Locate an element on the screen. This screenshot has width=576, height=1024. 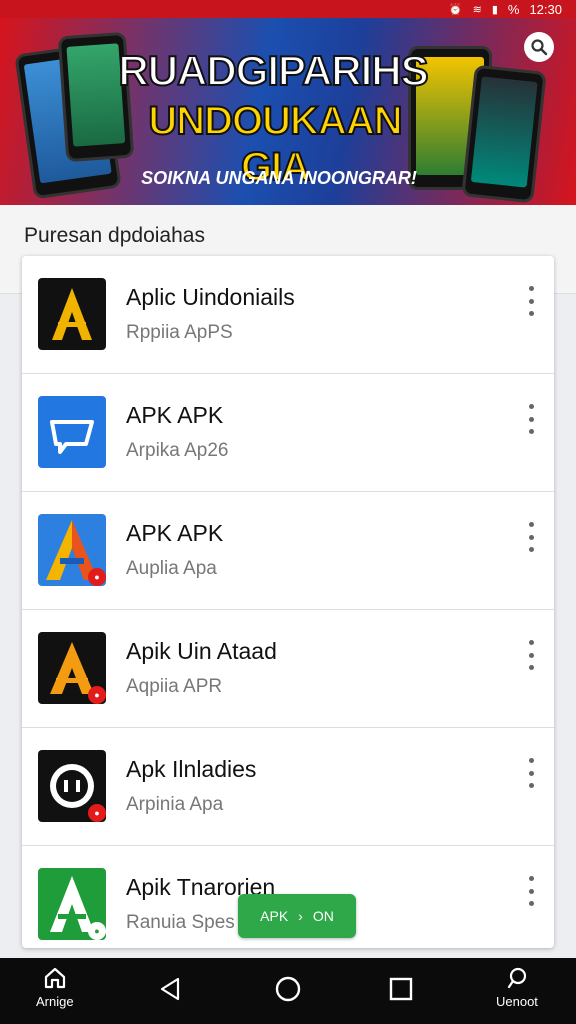
banner-tagline: SOIKNA UNGANA INOONGRAR! is located at coordinates (279, 178).